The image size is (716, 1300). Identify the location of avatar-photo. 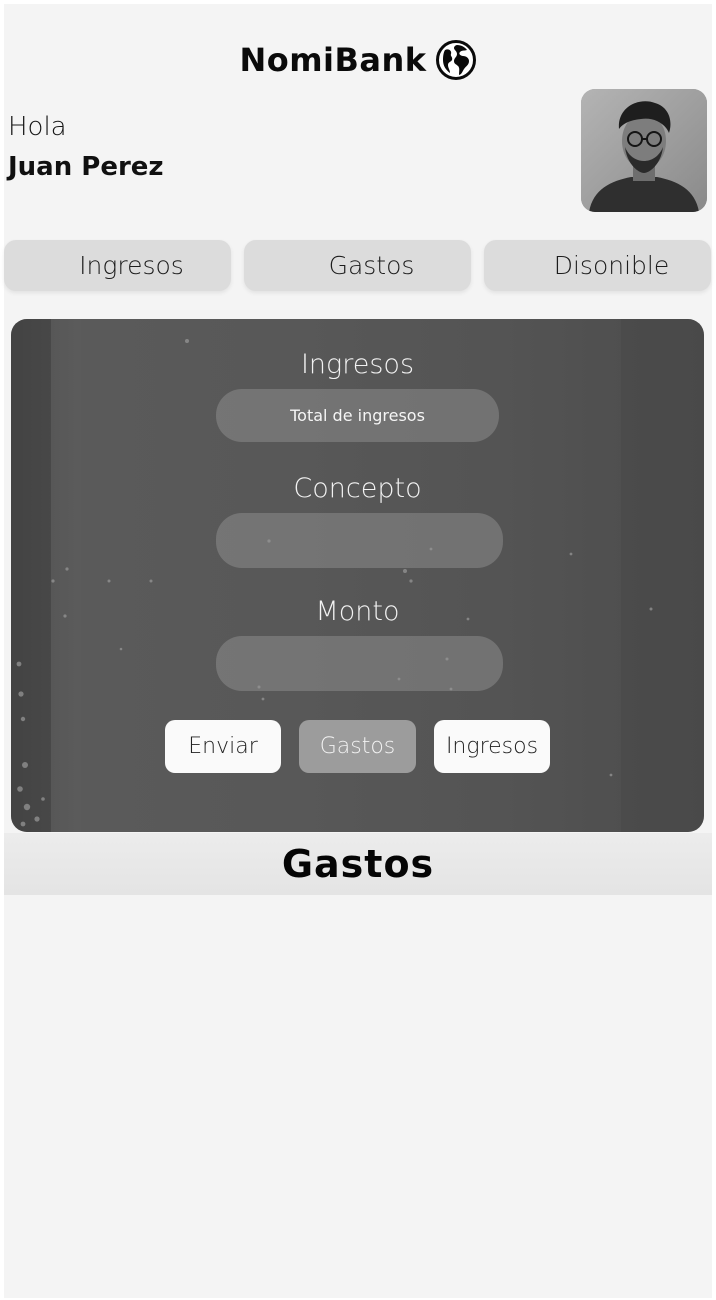
(644, 150).